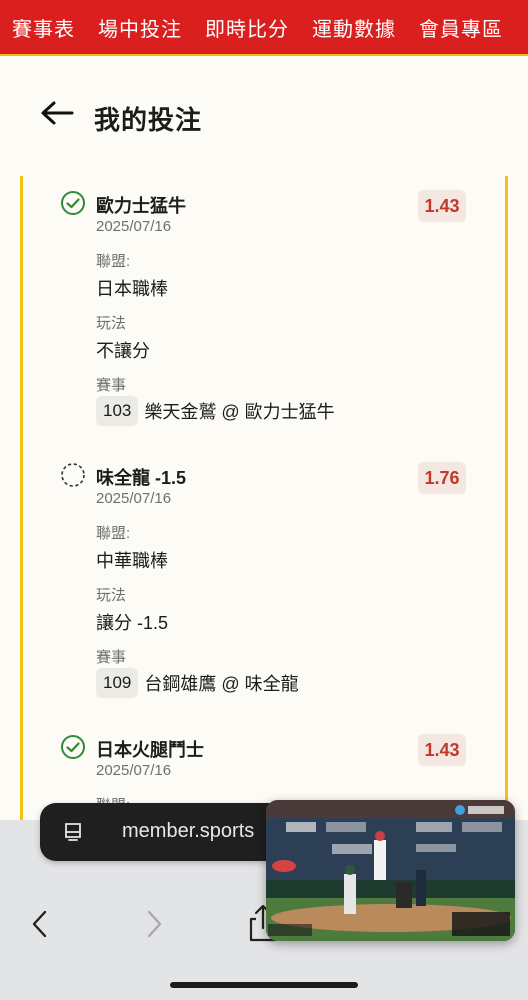 The width and height of the screenshot is (528, 1000). I want to click on top-nav: 賽事表 場中投注 即時比分 運動數據 會員專區, so click(264, 28).